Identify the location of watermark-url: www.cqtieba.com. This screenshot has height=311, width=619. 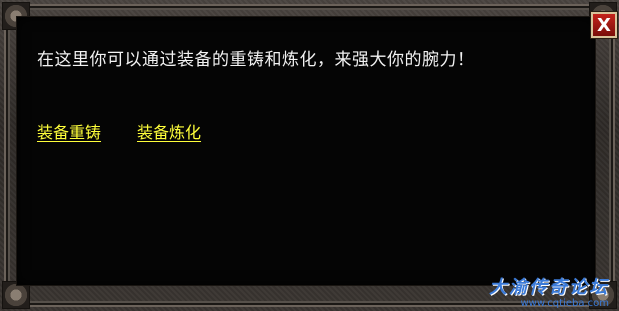
(564, 303).